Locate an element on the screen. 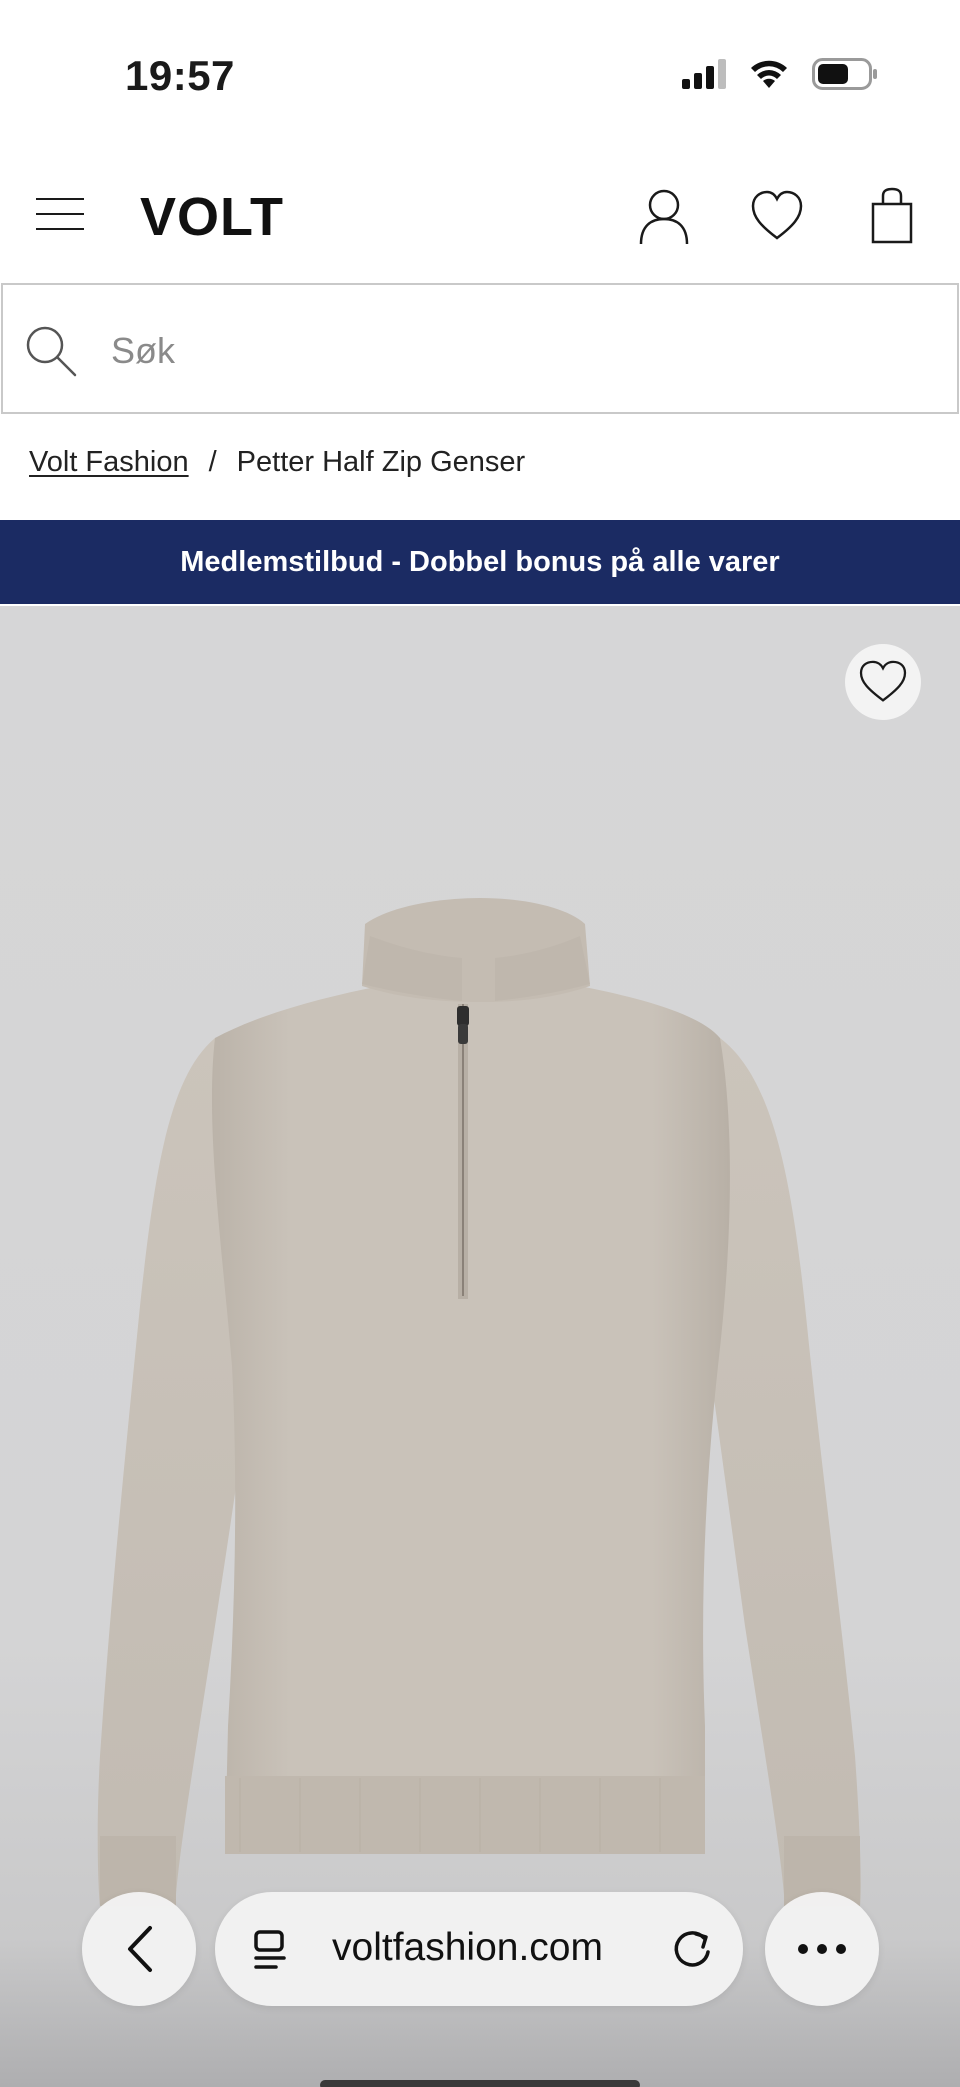 The height and width of the screenshot is (2087, 960). url-text: voltfashion.com is located at coordinates (467, 1947).